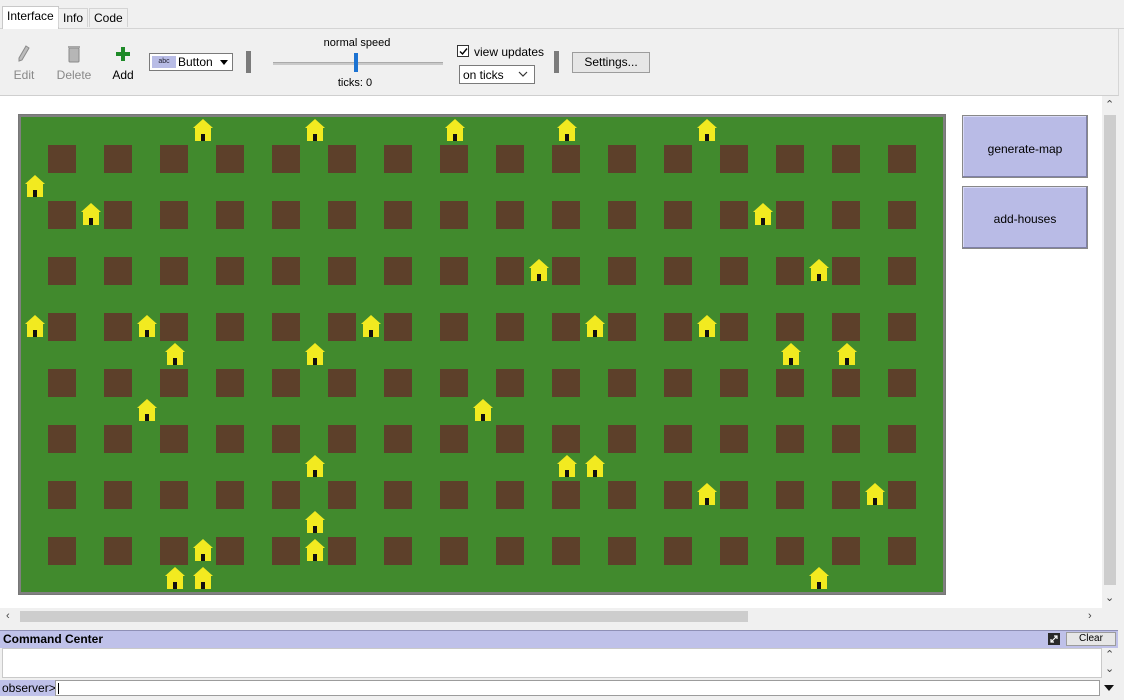  I want to click on widget-type-select: abc Button, so click(191, 62).